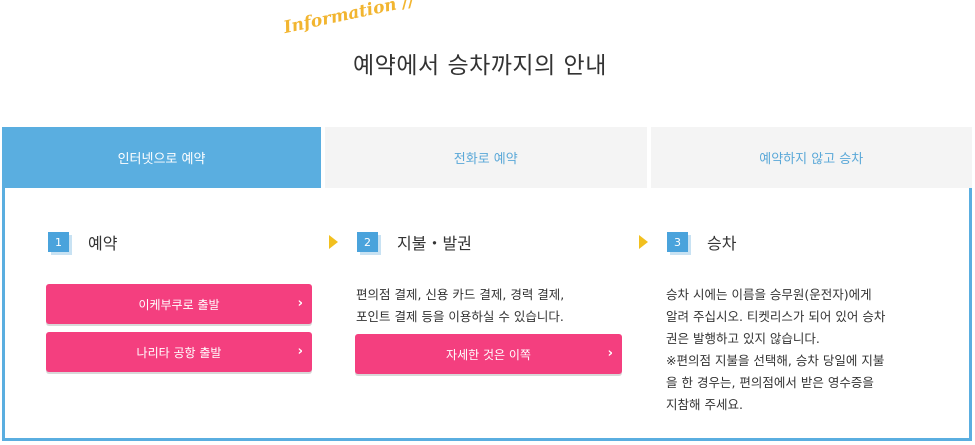  Describe the element at coordinates (677, 242) in the screenshot. I see `step-number-badge: 3` at that location.